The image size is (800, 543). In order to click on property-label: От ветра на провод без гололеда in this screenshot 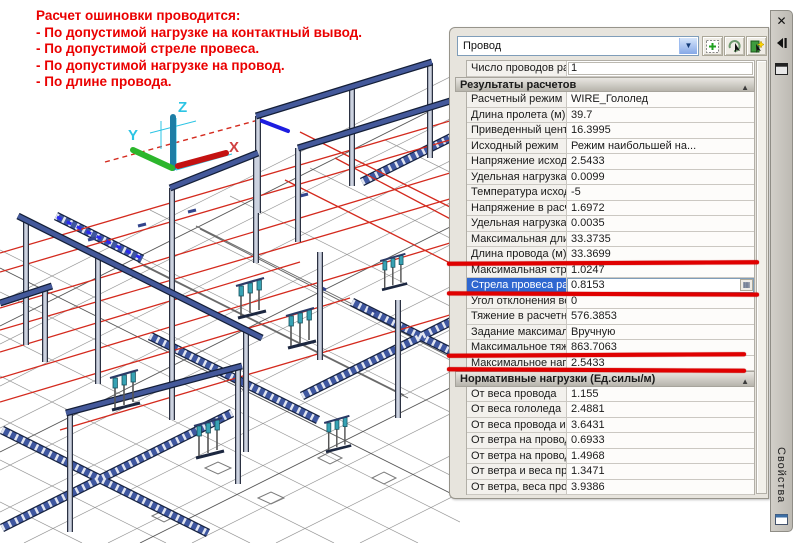, I will do `click(517, 440)`.